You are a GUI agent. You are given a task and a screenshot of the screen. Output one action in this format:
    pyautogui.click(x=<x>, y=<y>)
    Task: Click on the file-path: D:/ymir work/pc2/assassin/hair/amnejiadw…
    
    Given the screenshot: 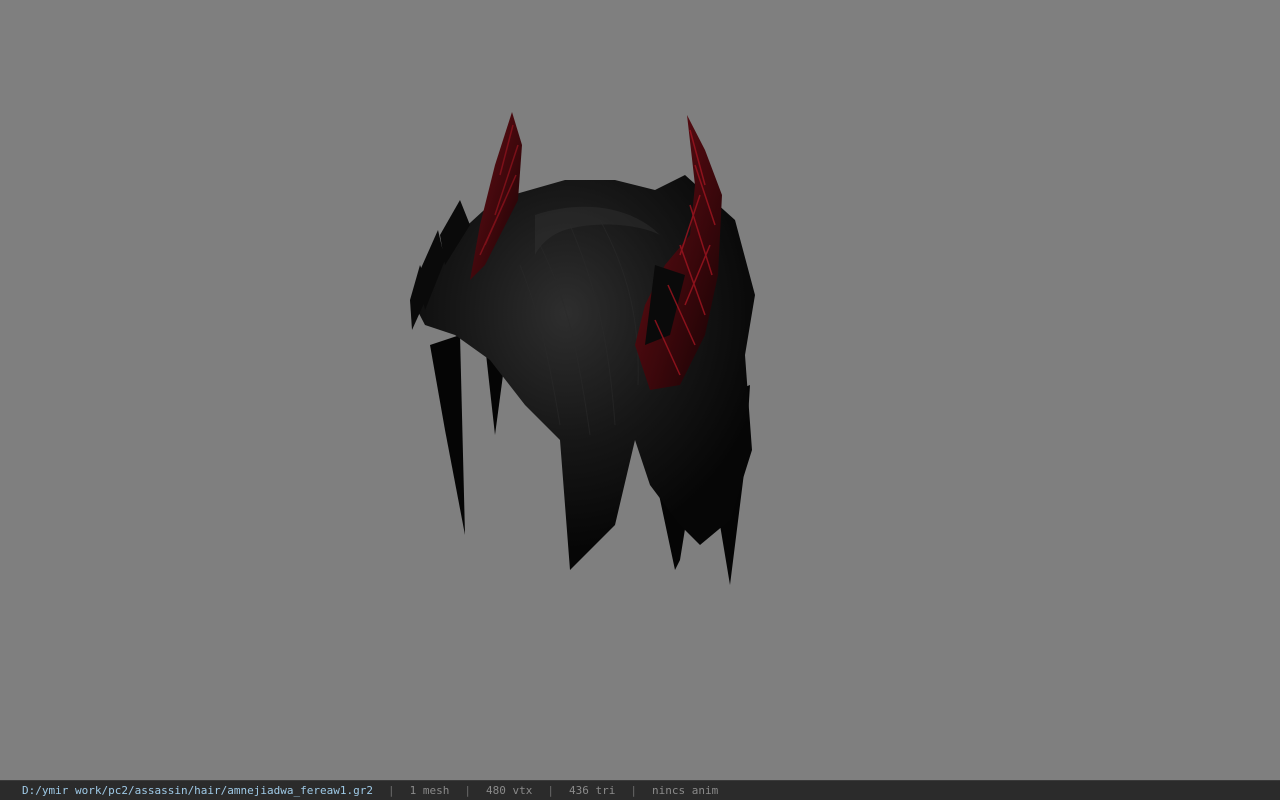 What is the action you would take?
    pyautogui.click(x=197, y=790)
    